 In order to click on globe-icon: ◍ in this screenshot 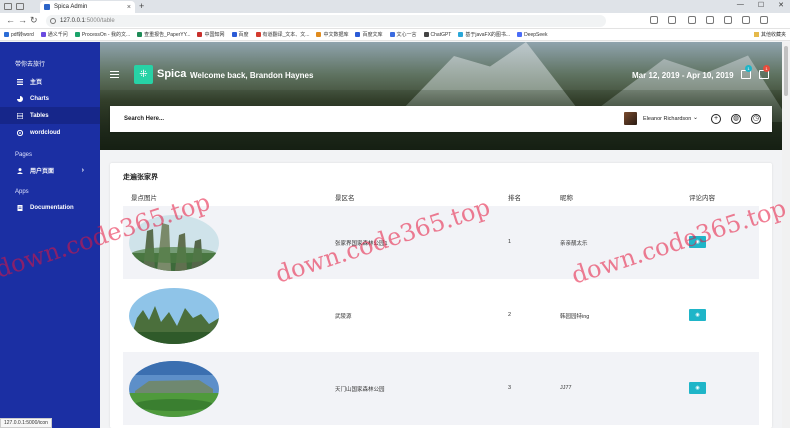, I will do `click(736, 119)`.